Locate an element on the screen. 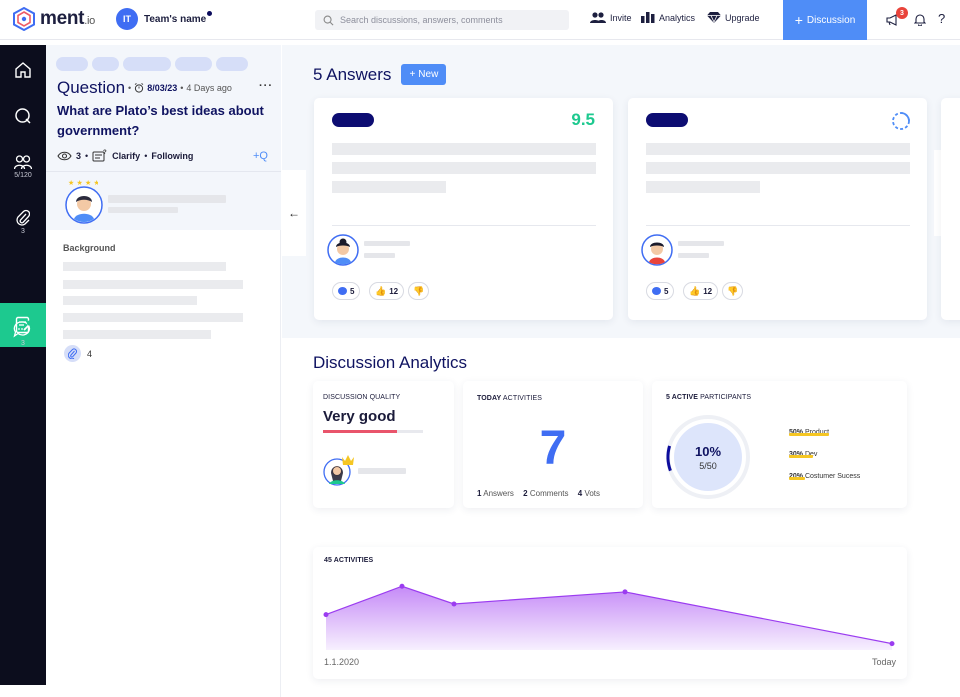 The height and width of the screenshot is (697, 960). attachments-count: 3 is located at coordinates (23, 231).